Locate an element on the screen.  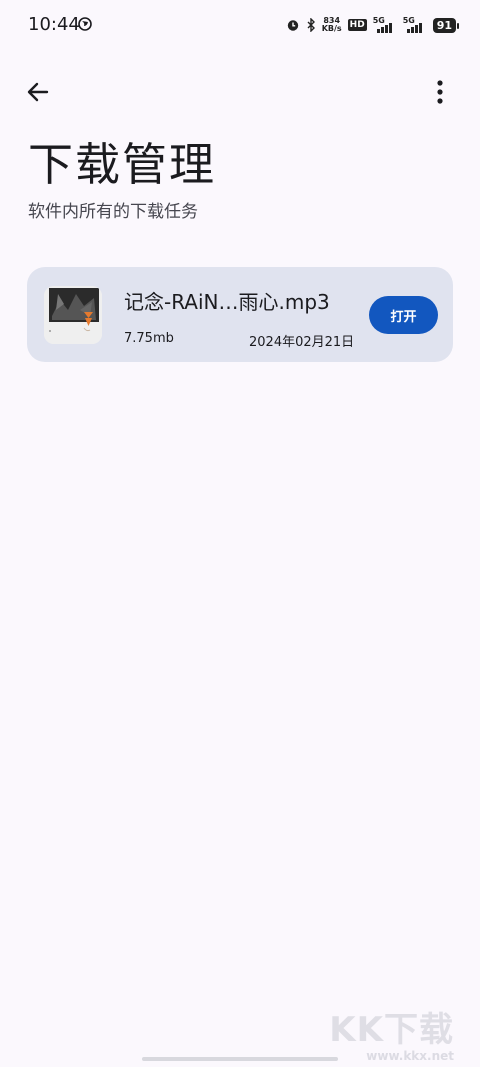
file-date: 2024年02月21日 is located at coordinates (302, 342).